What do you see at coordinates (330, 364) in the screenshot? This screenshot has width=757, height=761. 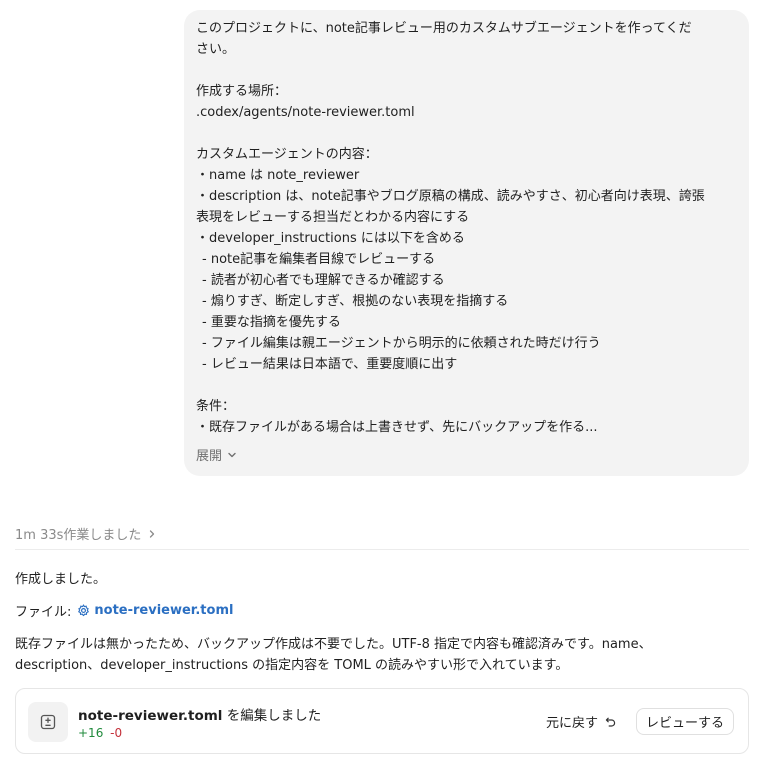 I see `message-line: - レビュー結果は日本語で、重要度順に出す` at bounding box center [330, 364].